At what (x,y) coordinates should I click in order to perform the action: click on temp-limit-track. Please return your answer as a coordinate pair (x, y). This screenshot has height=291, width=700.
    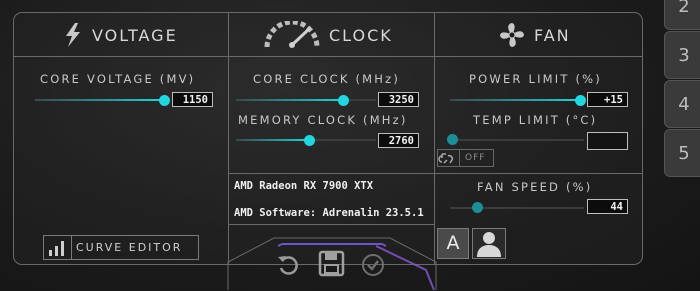
    Looking at the image, I should click on (517, 140).